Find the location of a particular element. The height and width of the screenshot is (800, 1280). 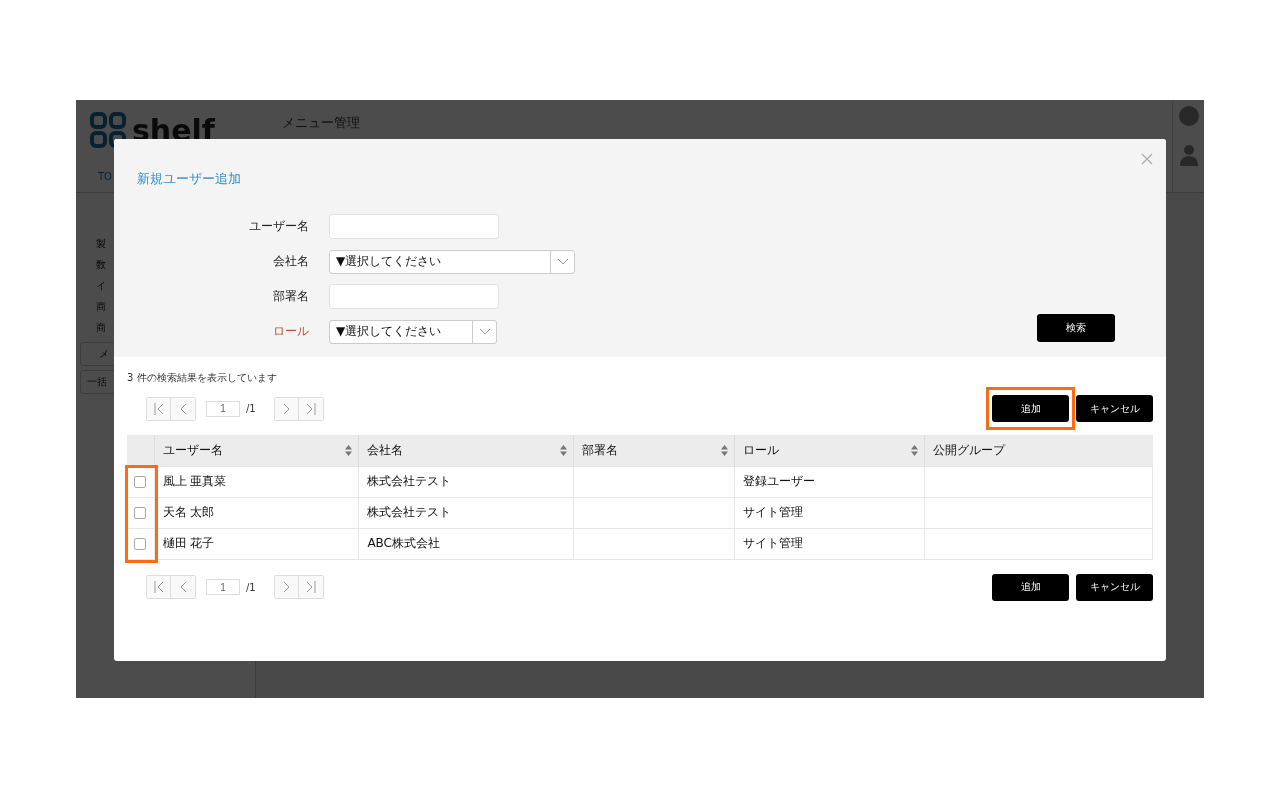

table-cell: 樋田 花子 is located at coordinates (188, 543).